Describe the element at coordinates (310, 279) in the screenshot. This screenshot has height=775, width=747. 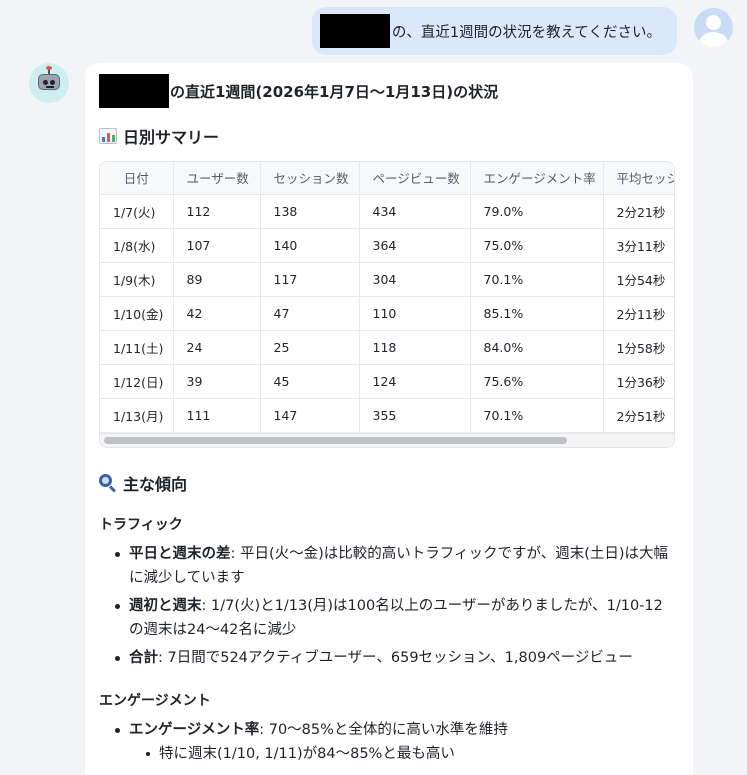
I see `table-cell: 117` at that location.